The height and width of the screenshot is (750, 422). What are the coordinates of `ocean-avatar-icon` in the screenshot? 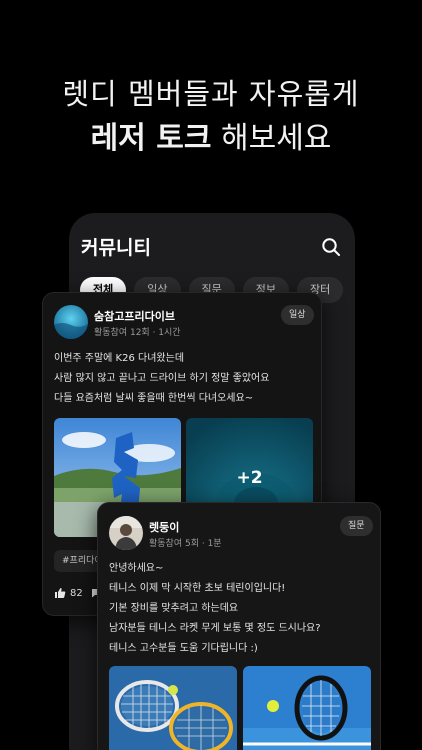 It's located at (71, 322).